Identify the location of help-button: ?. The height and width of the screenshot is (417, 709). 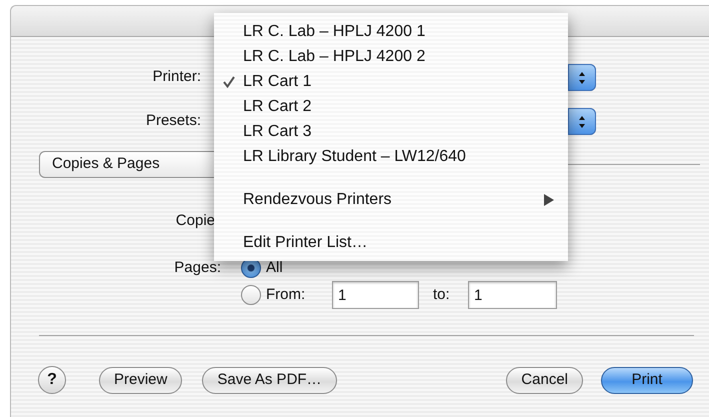
(52, 380).